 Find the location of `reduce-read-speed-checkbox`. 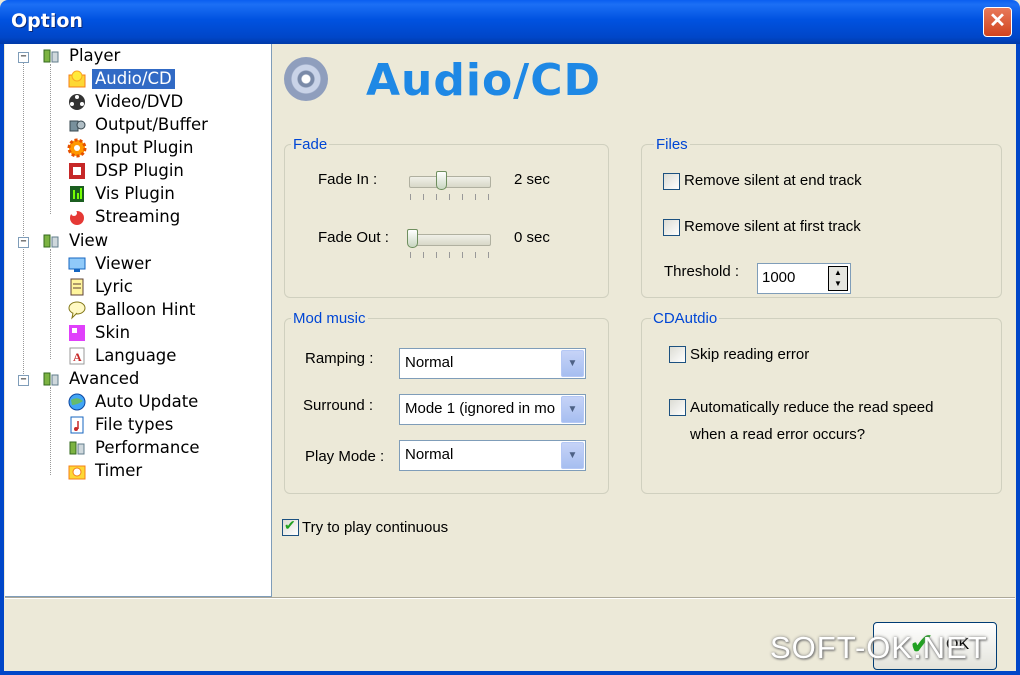

reduce-read-speed-checkbox is located at coordinates (677, 407).